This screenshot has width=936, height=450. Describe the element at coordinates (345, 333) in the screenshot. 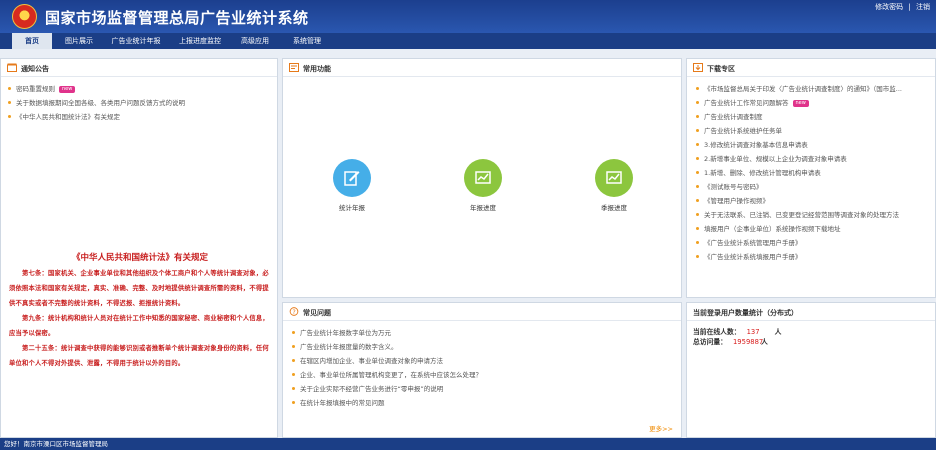

I see `faq-item-text: 广告业统计年报数字单位为万元` at that location.